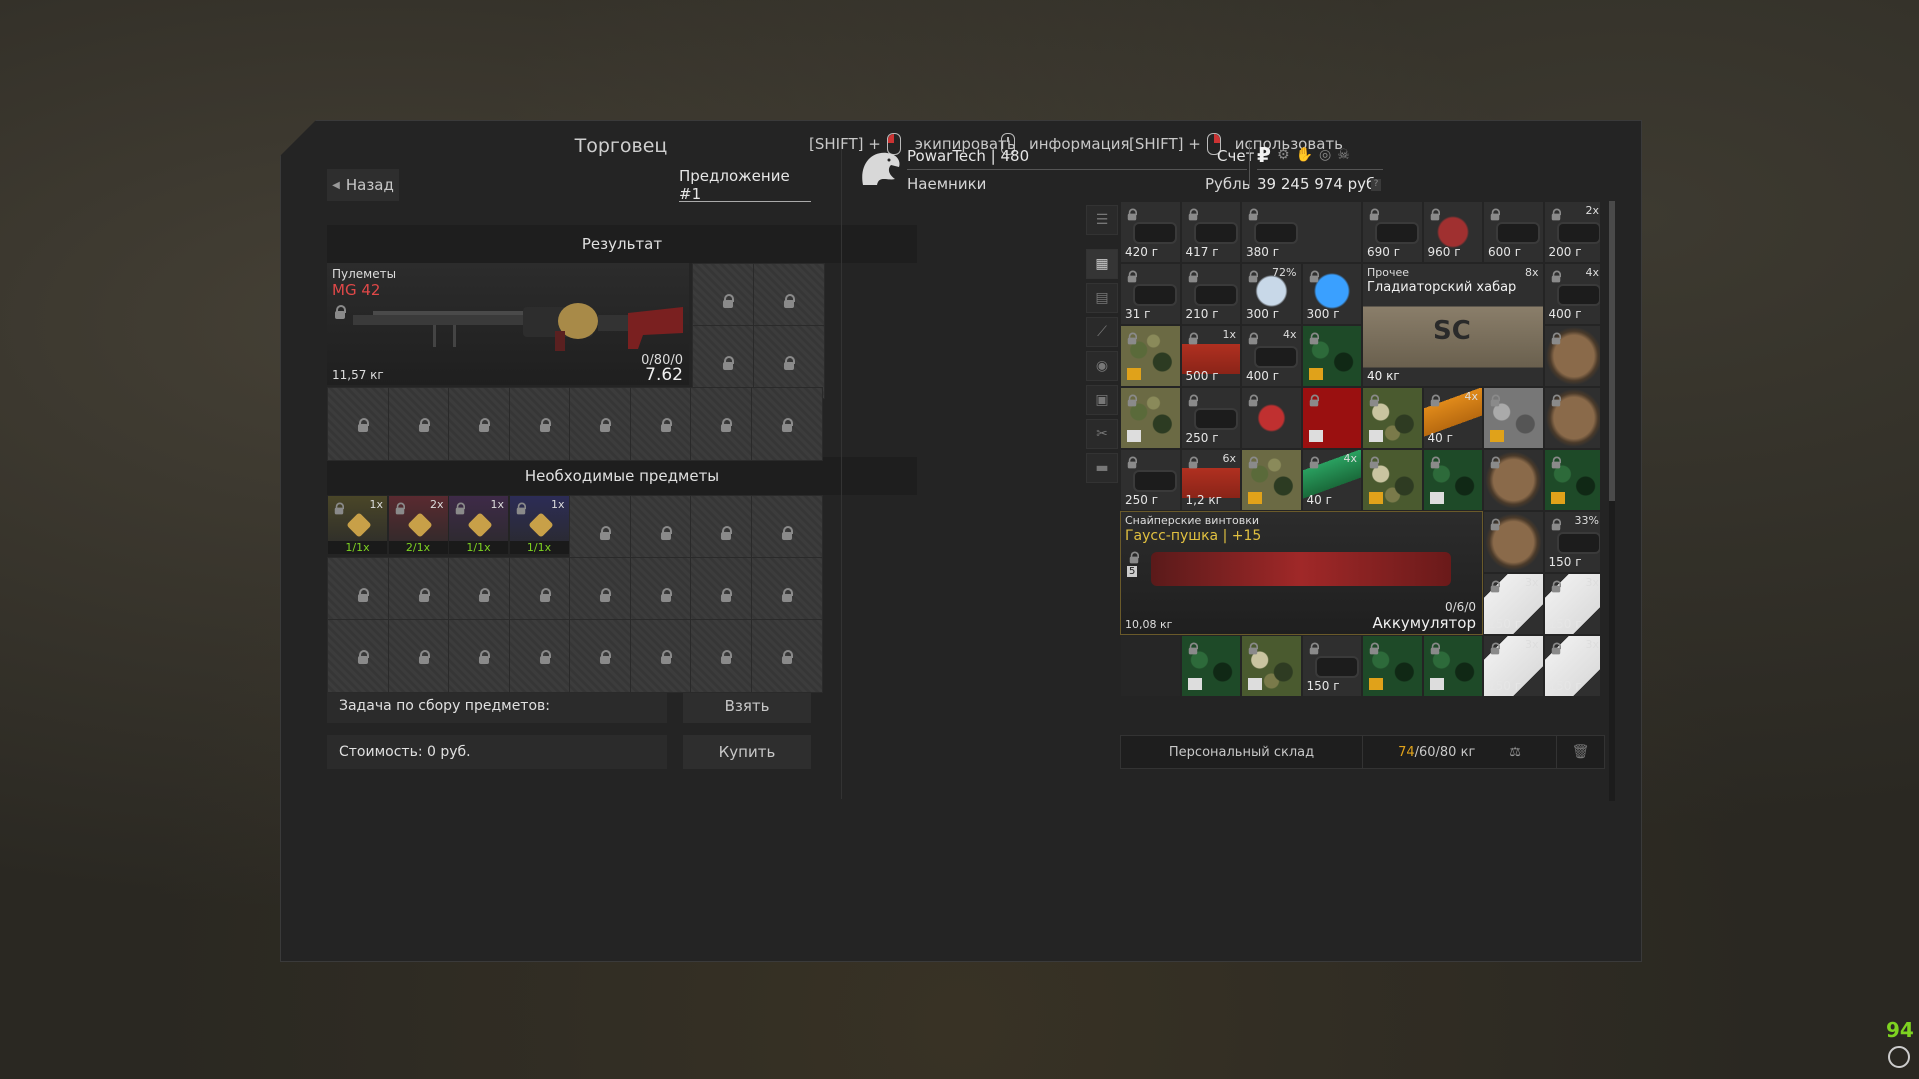 The width and height of the screenshot is (1919, 1079). What do you see at coordinates (1580, 752) in the screenshot?
I see `trash-icon: 🗑` at bounding box center [1580, 752].